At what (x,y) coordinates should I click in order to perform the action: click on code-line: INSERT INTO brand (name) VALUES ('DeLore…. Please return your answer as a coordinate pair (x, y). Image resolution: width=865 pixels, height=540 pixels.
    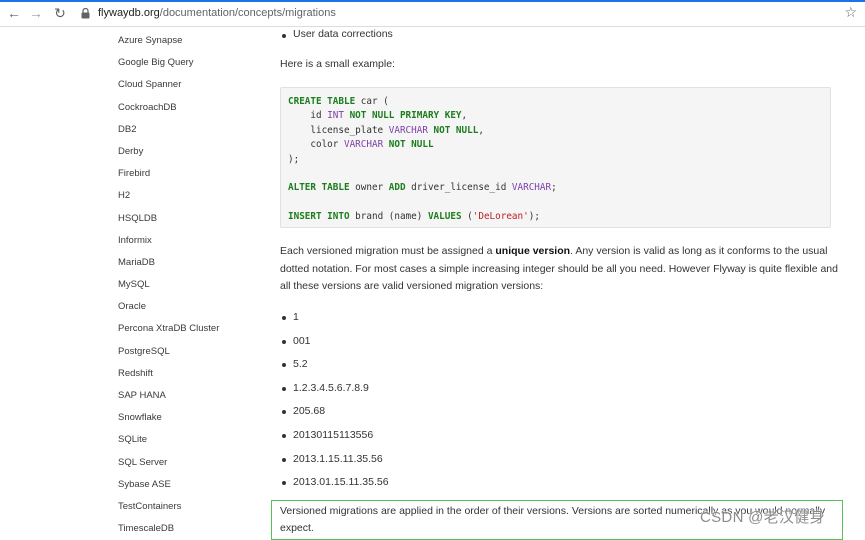
    Looking at the image, I should click on (559, 217).